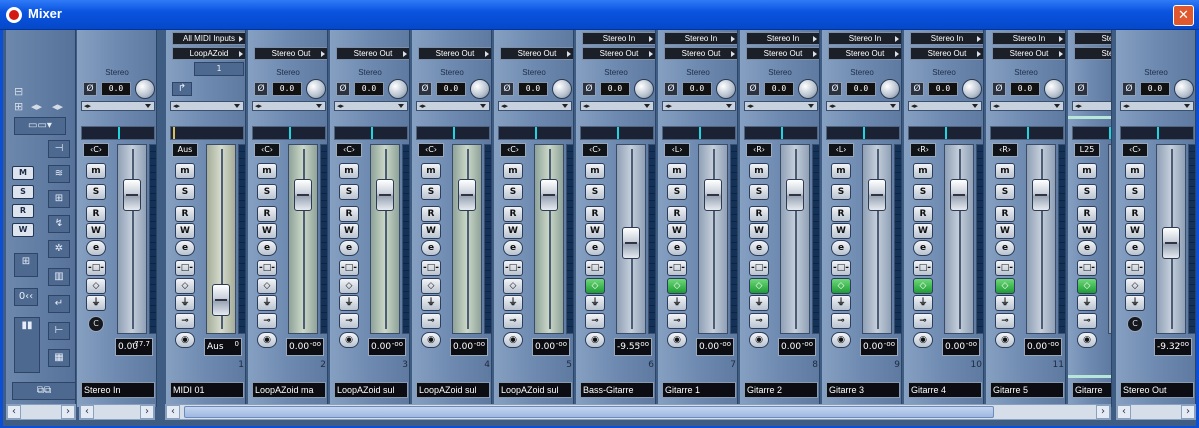 The width and height of the screenshot is (1199, 428). What do you see at coordinates (219, 69) in the screenshot?
I see `midi-channel-select: 1` at bounding box center [219, 69].